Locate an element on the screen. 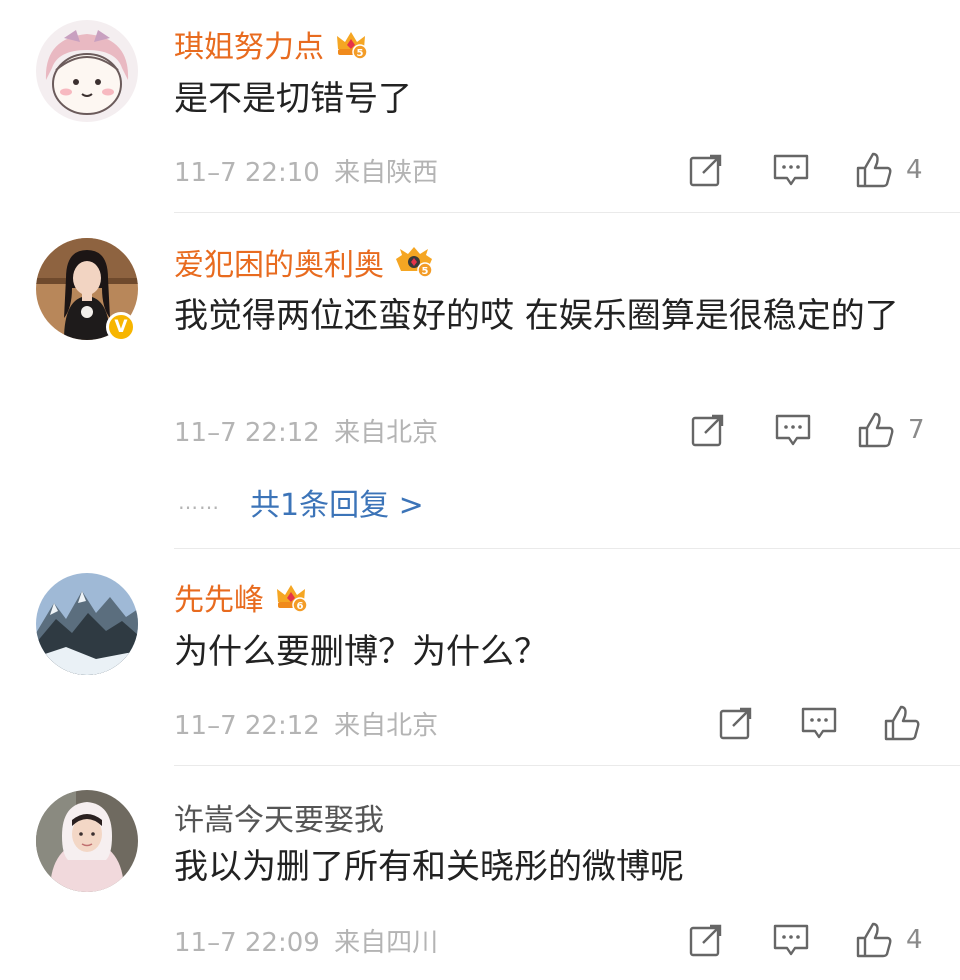 The image size is (960, 980). svg-text: 6 is located at coordinates (300, 606).